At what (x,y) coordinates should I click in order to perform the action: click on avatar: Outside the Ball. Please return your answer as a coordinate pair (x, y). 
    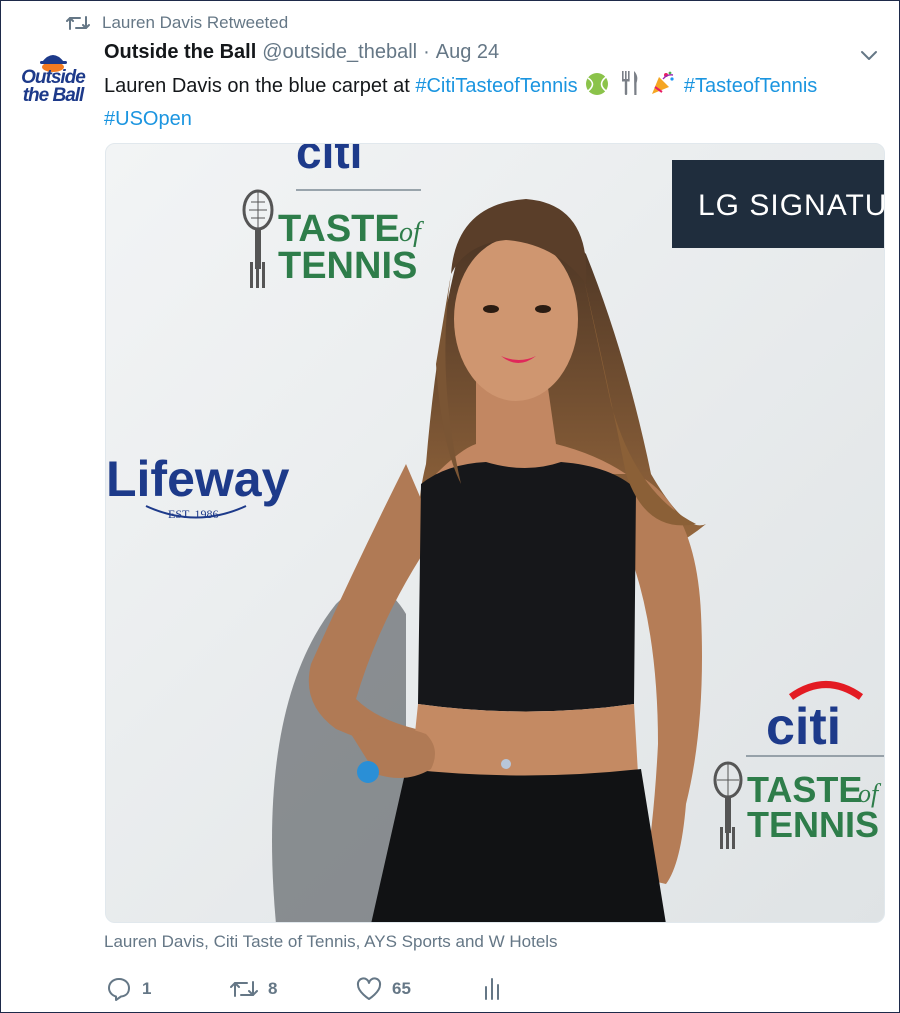
    Looking at the image, I should click on (53, 81).